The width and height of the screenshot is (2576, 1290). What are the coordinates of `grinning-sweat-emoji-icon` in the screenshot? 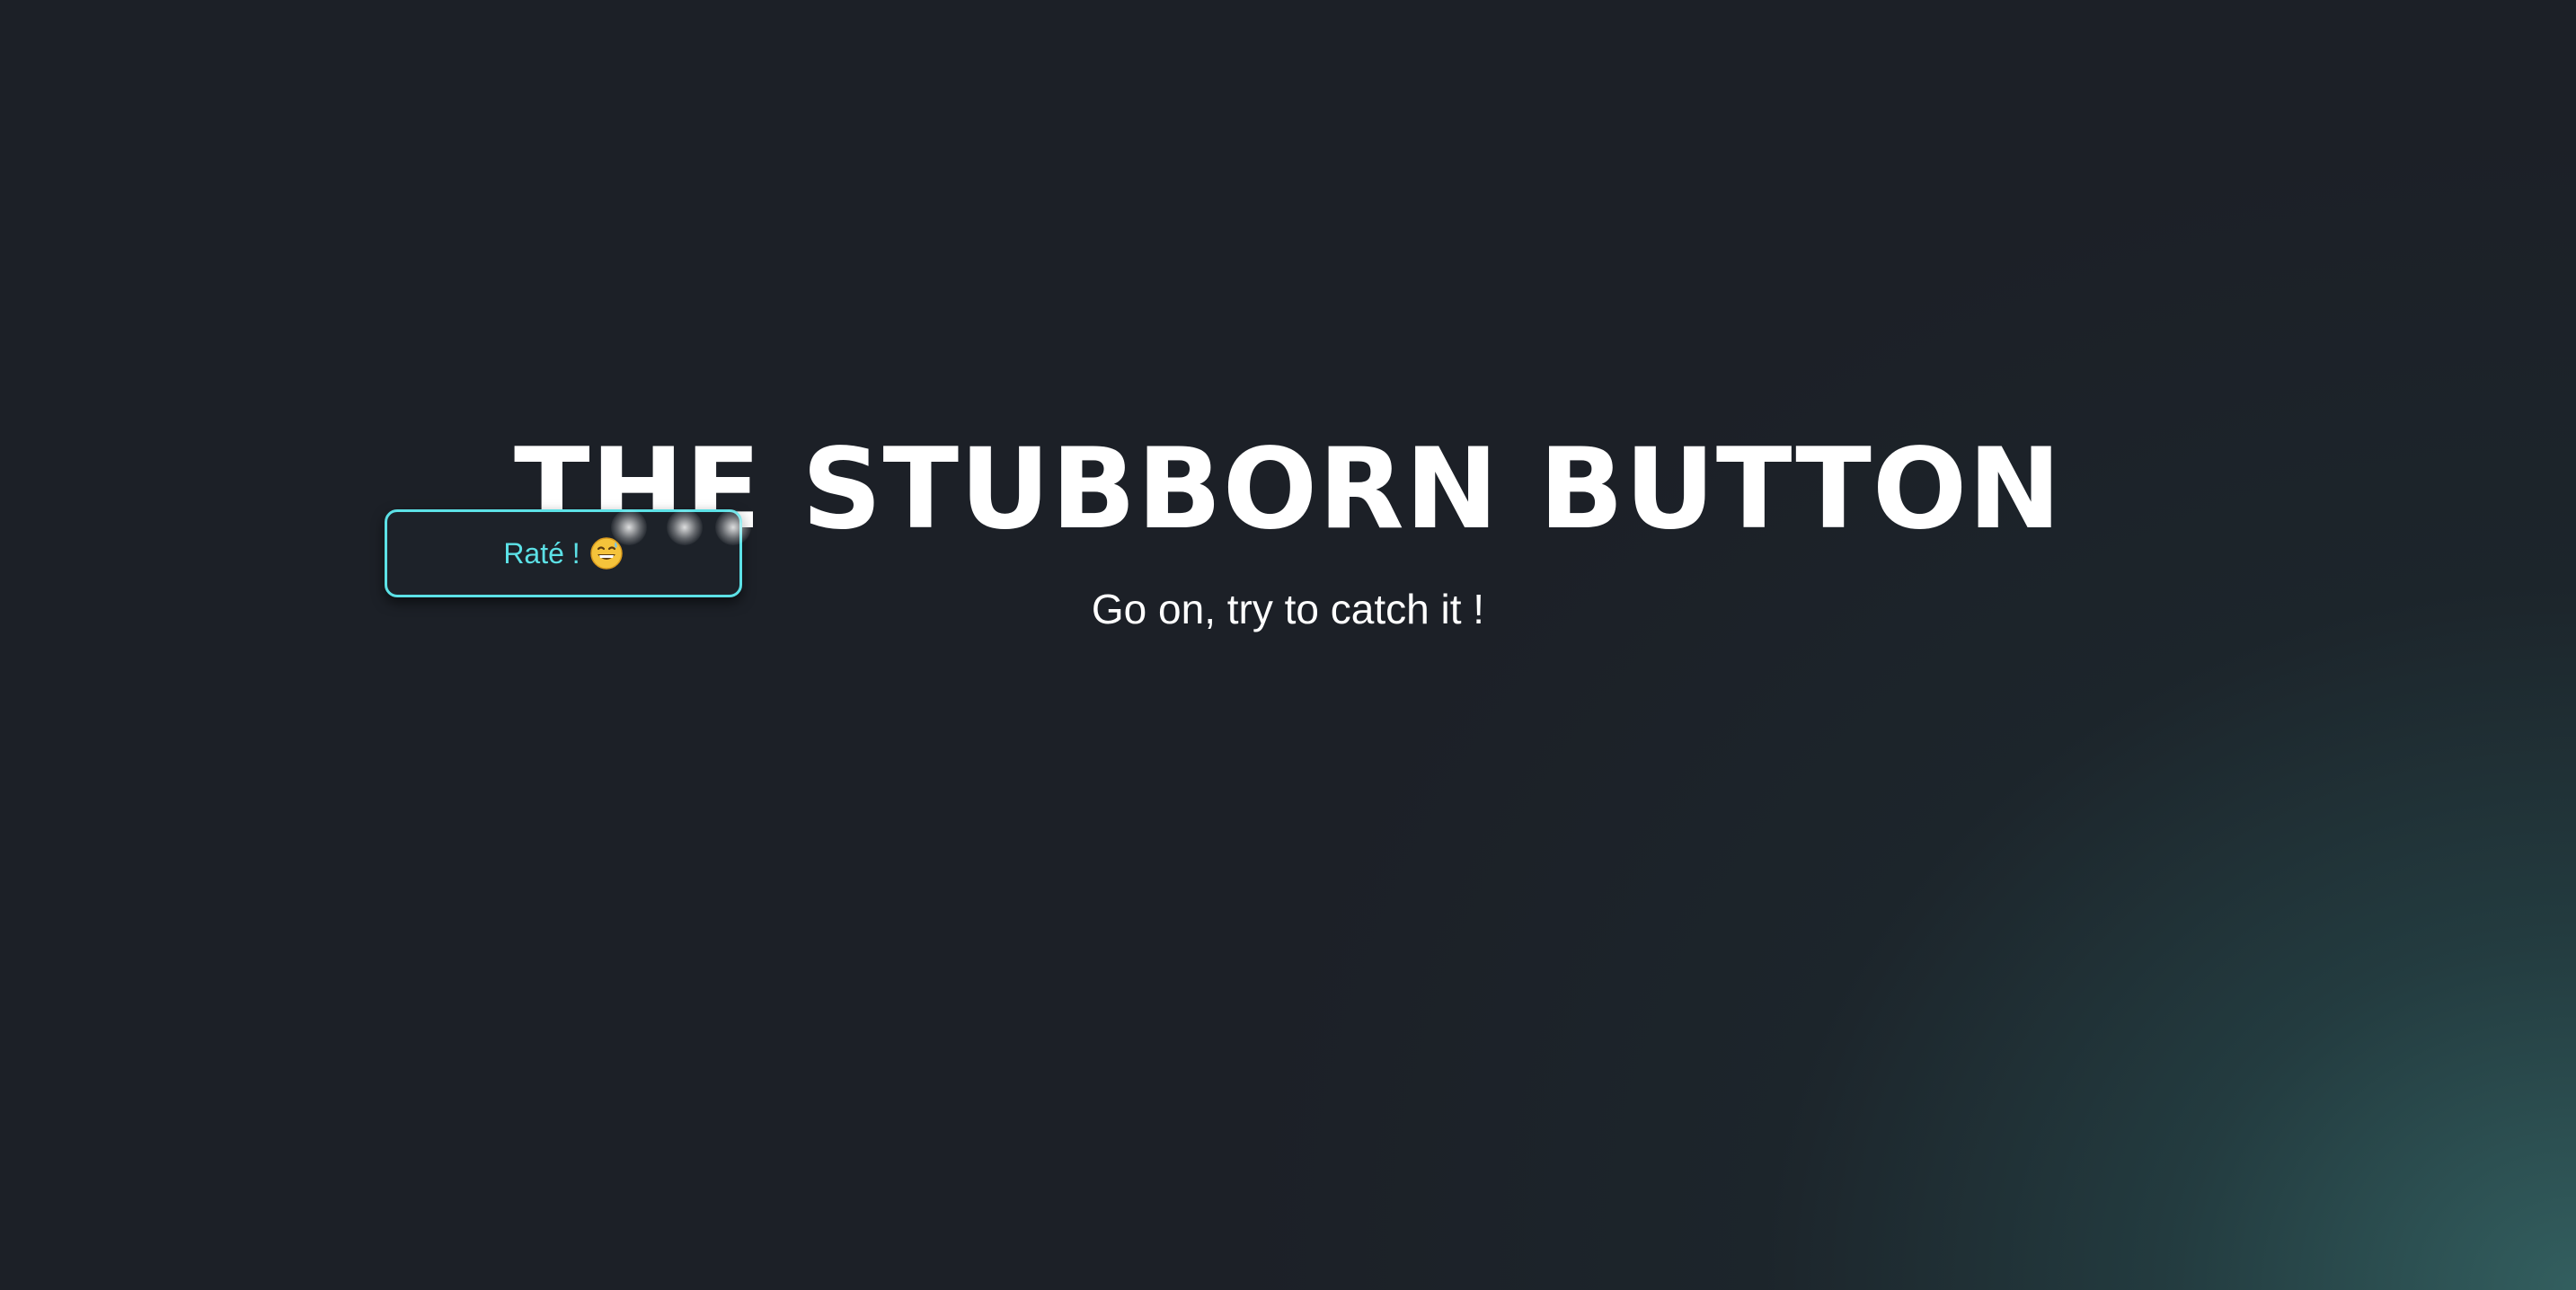 It's located at (607, 553).